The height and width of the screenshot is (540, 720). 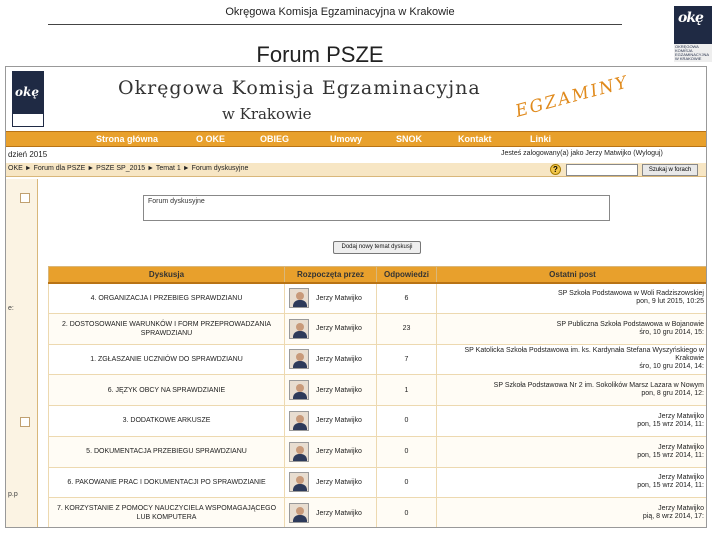 I want to click on topic-link: 5. DOKUMENTACJA PRZEBIEGU SPRAWDZIANU, so click(x=166, y=451).